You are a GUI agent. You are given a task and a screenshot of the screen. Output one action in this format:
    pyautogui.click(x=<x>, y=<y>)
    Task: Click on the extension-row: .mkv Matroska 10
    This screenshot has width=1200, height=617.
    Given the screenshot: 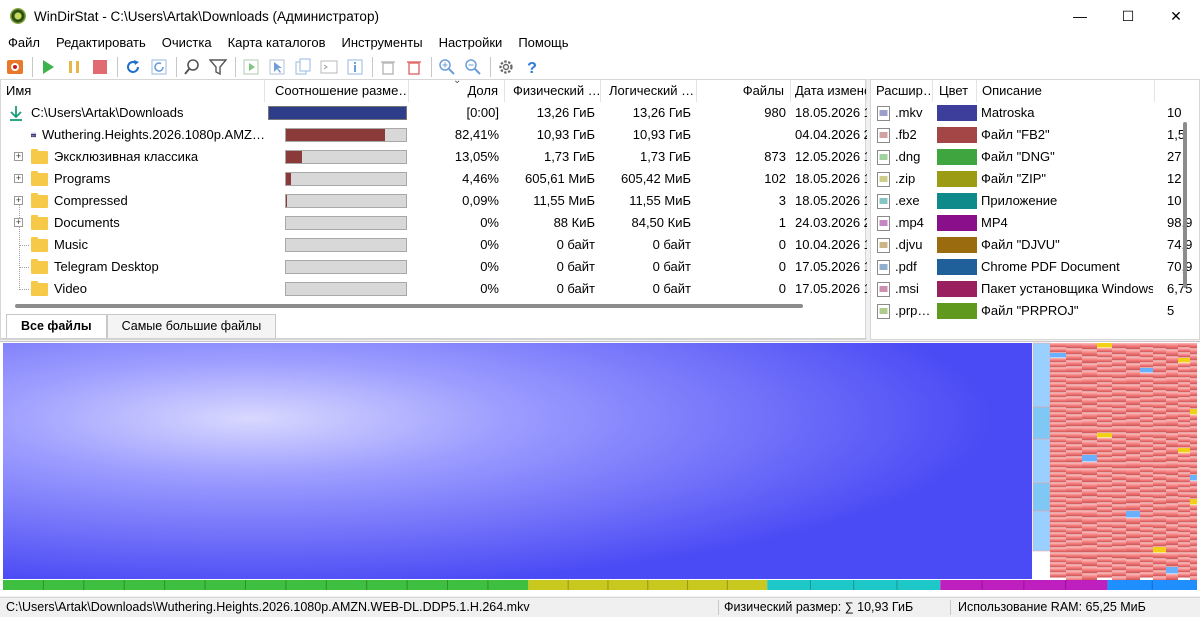 What is the action you would take?
    pyautogui.click(x=1035, y=113)
    